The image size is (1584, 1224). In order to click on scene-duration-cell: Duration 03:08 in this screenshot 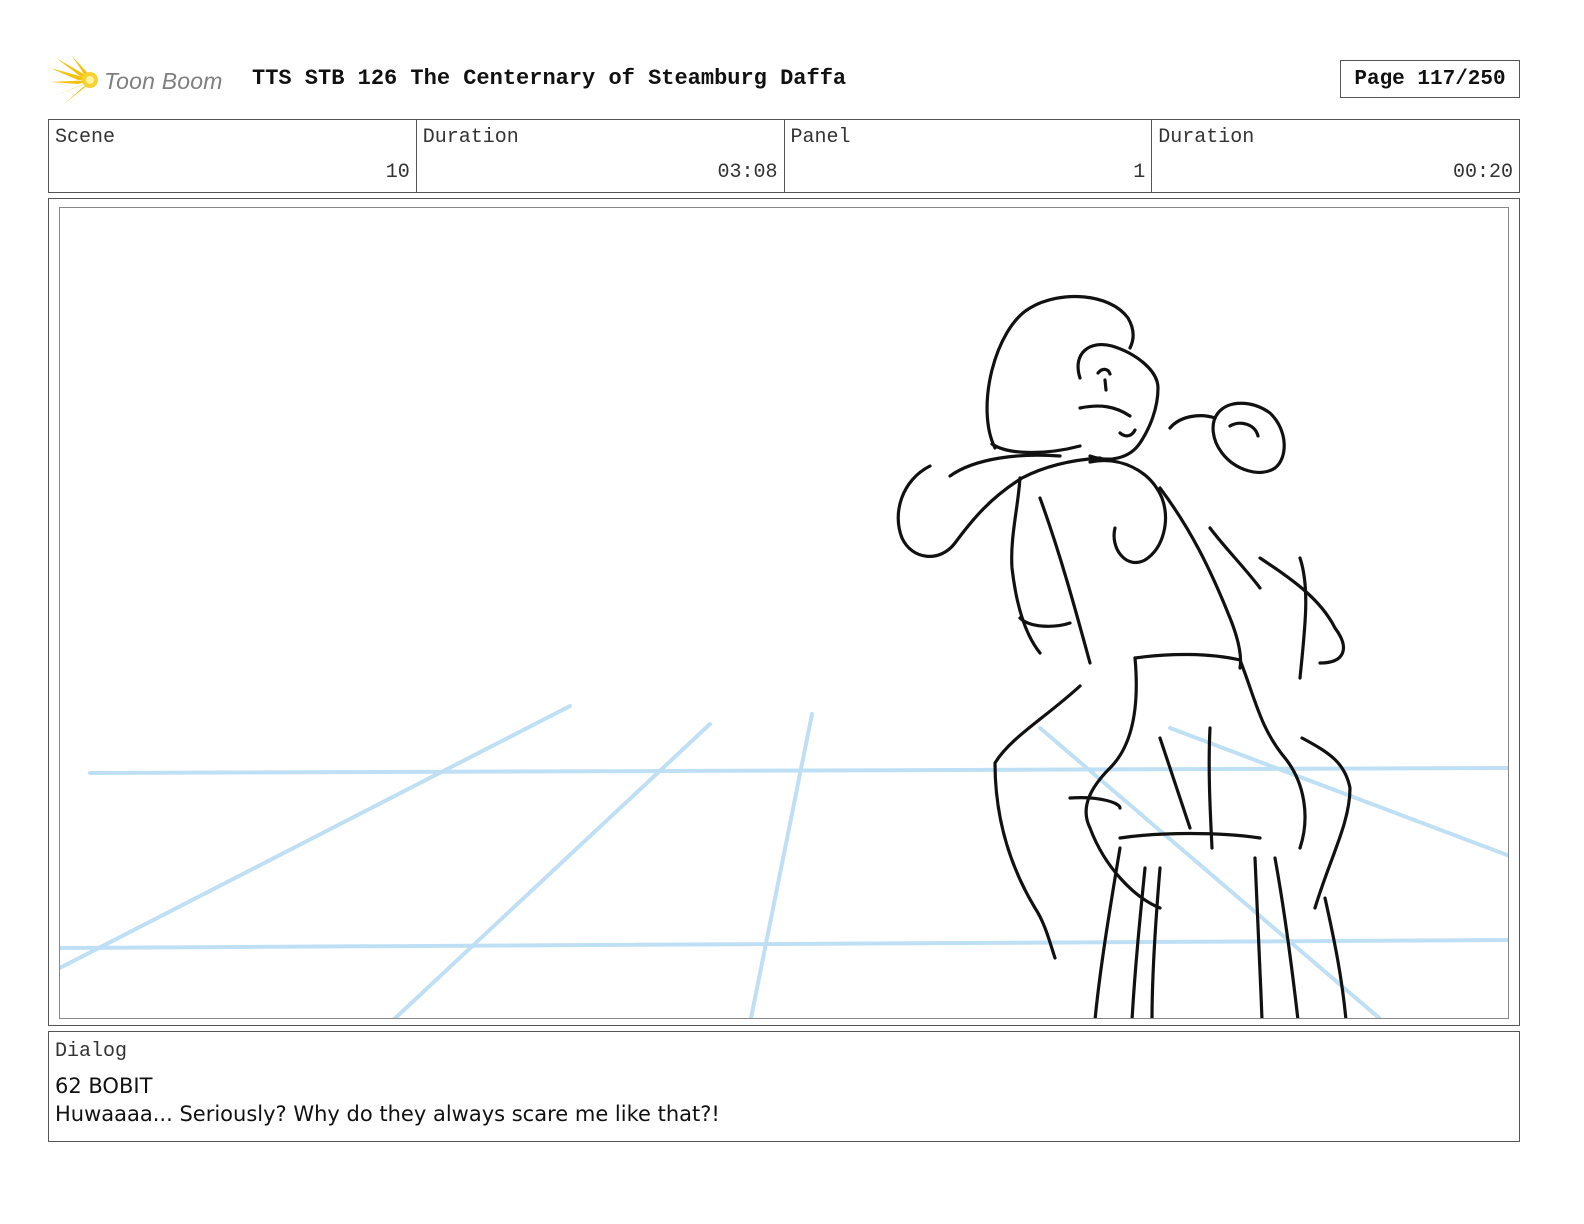, I will do `click(601, 156)`.